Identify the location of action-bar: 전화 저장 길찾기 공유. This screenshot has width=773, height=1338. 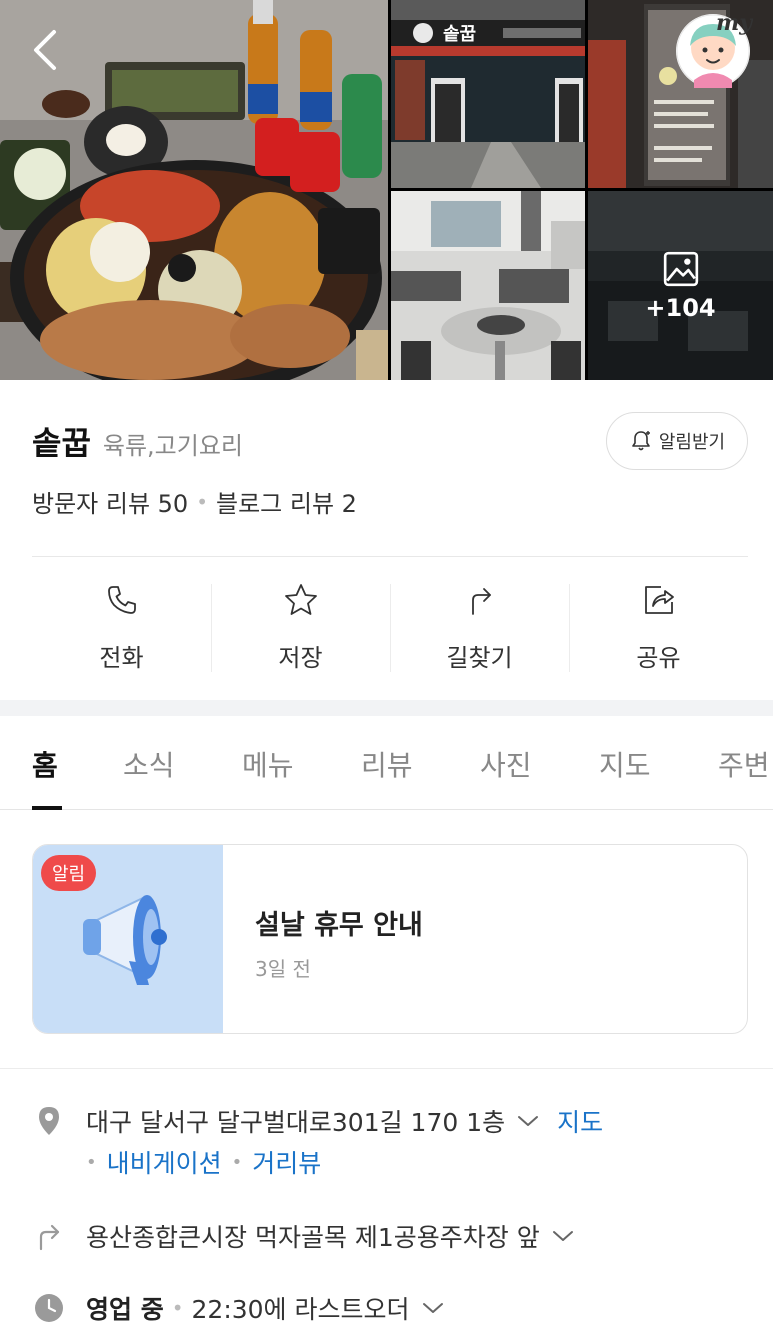
(390, 628).